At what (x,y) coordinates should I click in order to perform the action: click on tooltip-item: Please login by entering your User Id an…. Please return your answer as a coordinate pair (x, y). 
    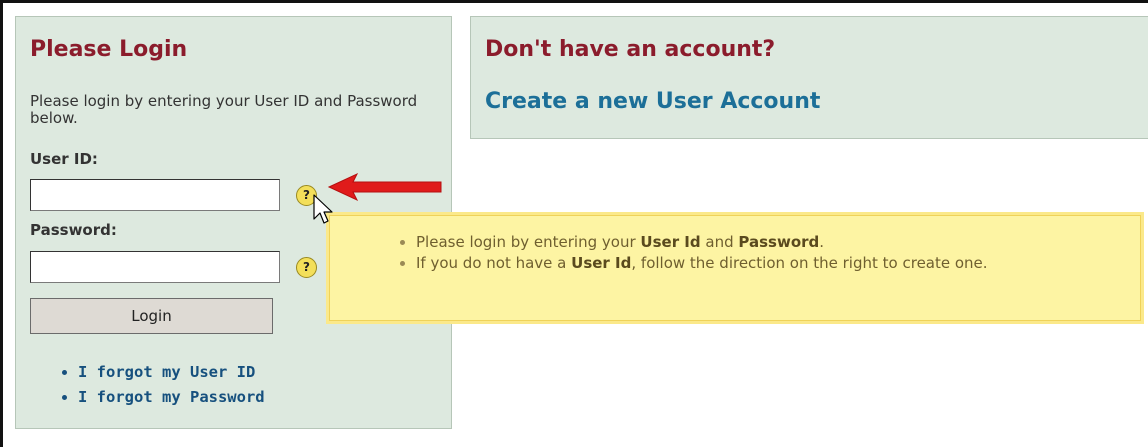
    Looking at the image, I should click on (778, 242).